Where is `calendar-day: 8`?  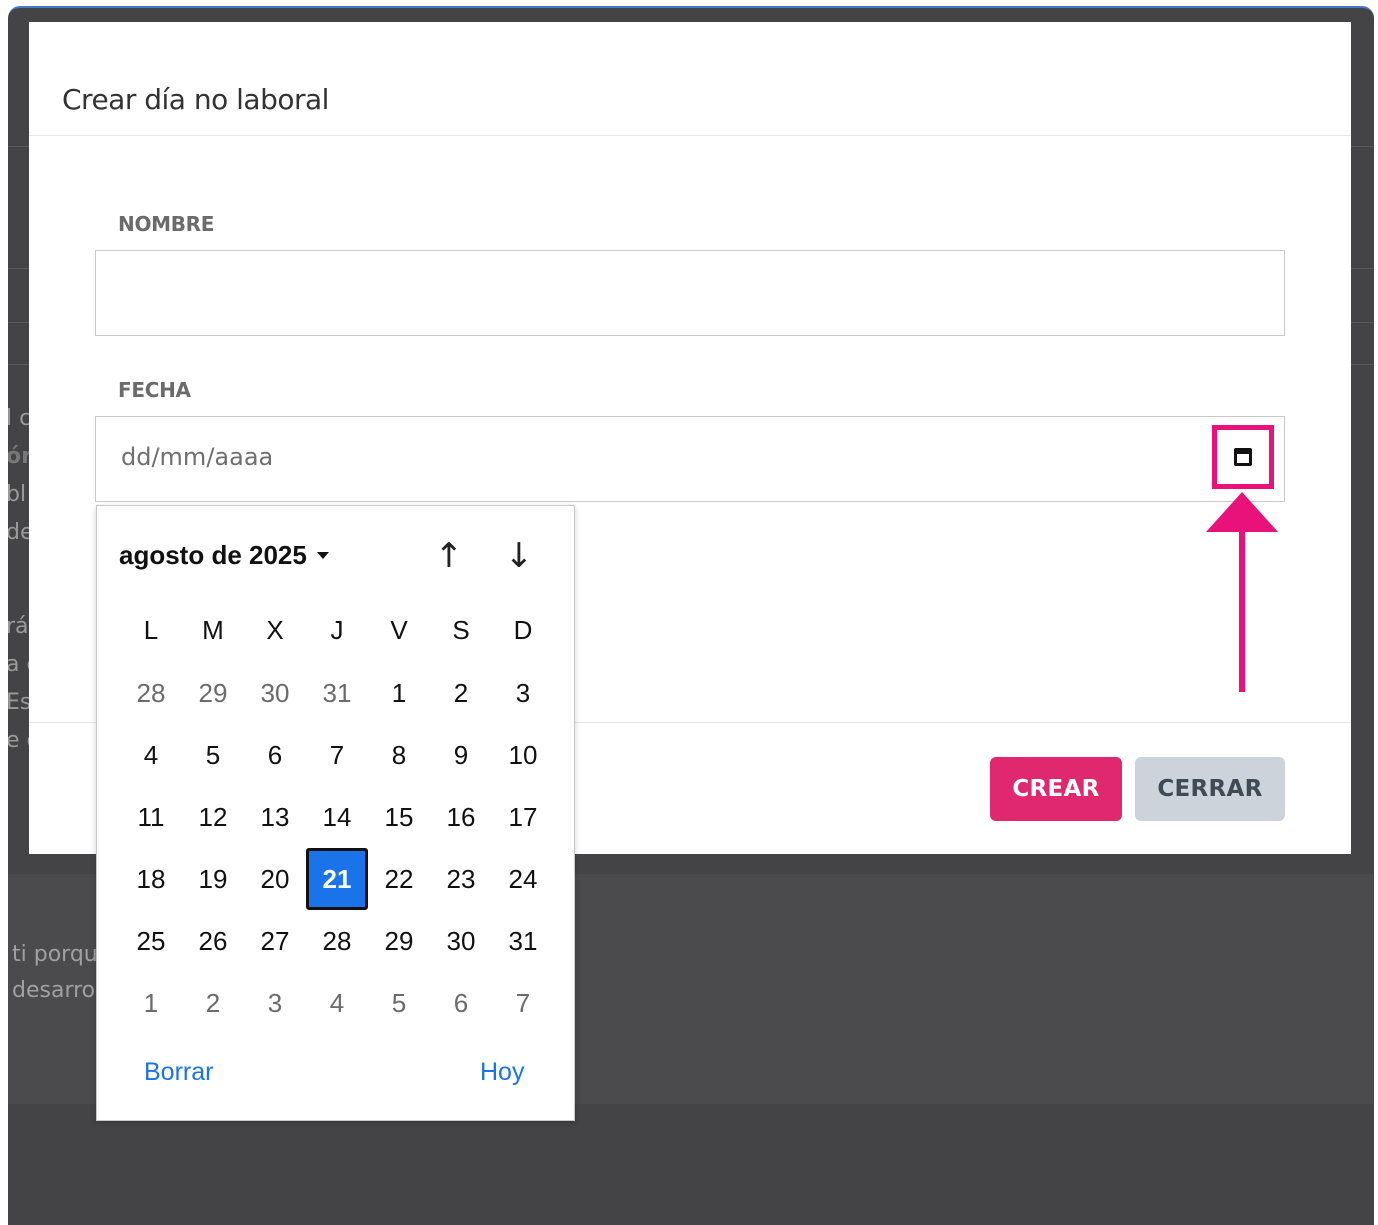 calendar-day: 8 is located at coordinates (399, 755).